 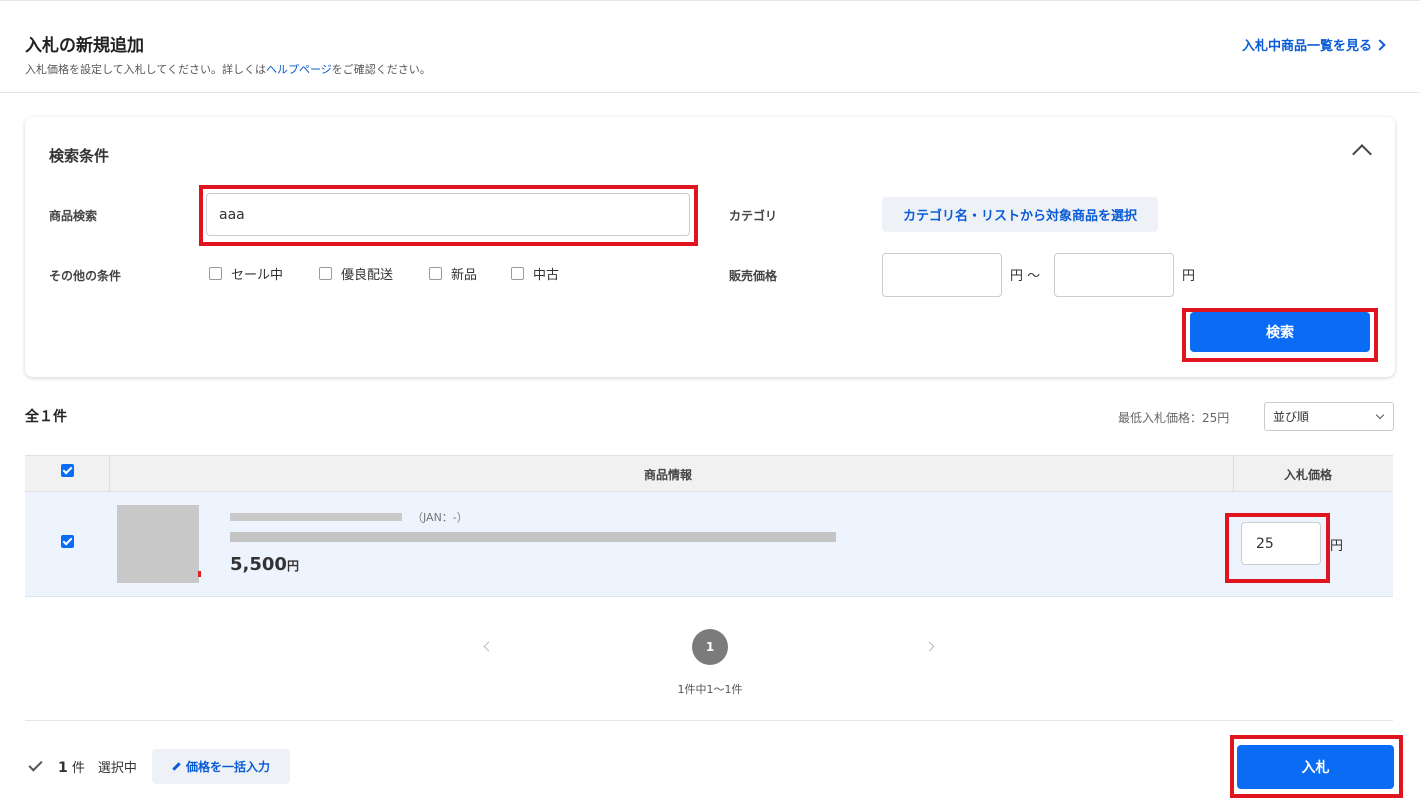 I want to click on option-sale-label: セール中, so click(x=257, y=275).